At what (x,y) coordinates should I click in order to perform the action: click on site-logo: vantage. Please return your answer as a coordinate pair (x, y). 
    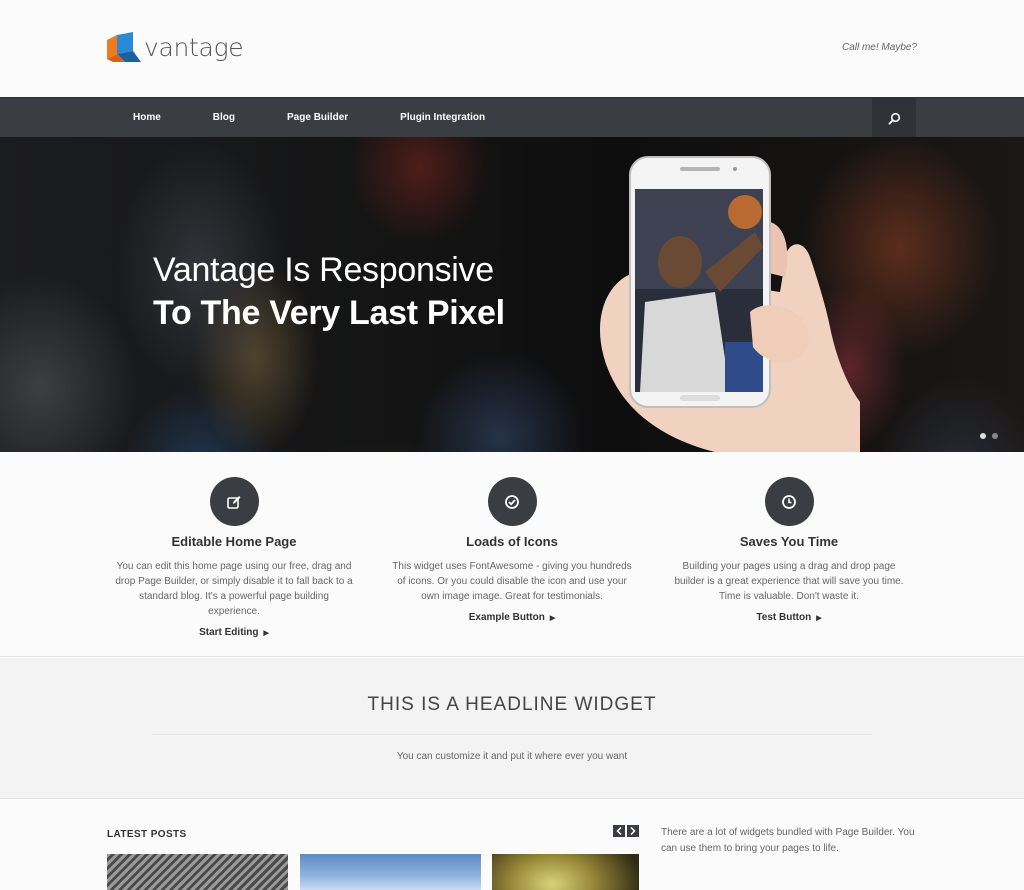
    Looking at the image, I should click on (175, 47).